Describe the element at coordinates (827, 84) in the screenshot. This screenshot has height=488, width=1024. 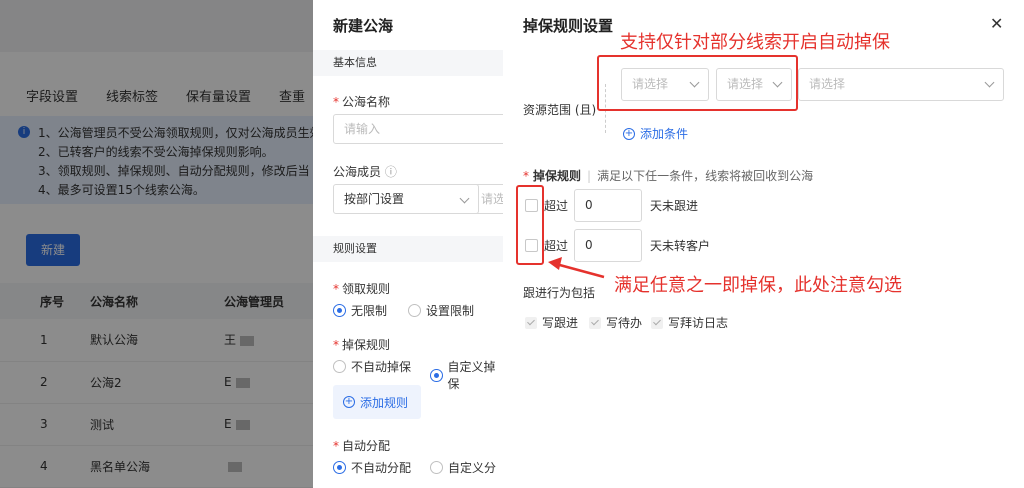
I see `select-placeholder: 请选择` at that location.